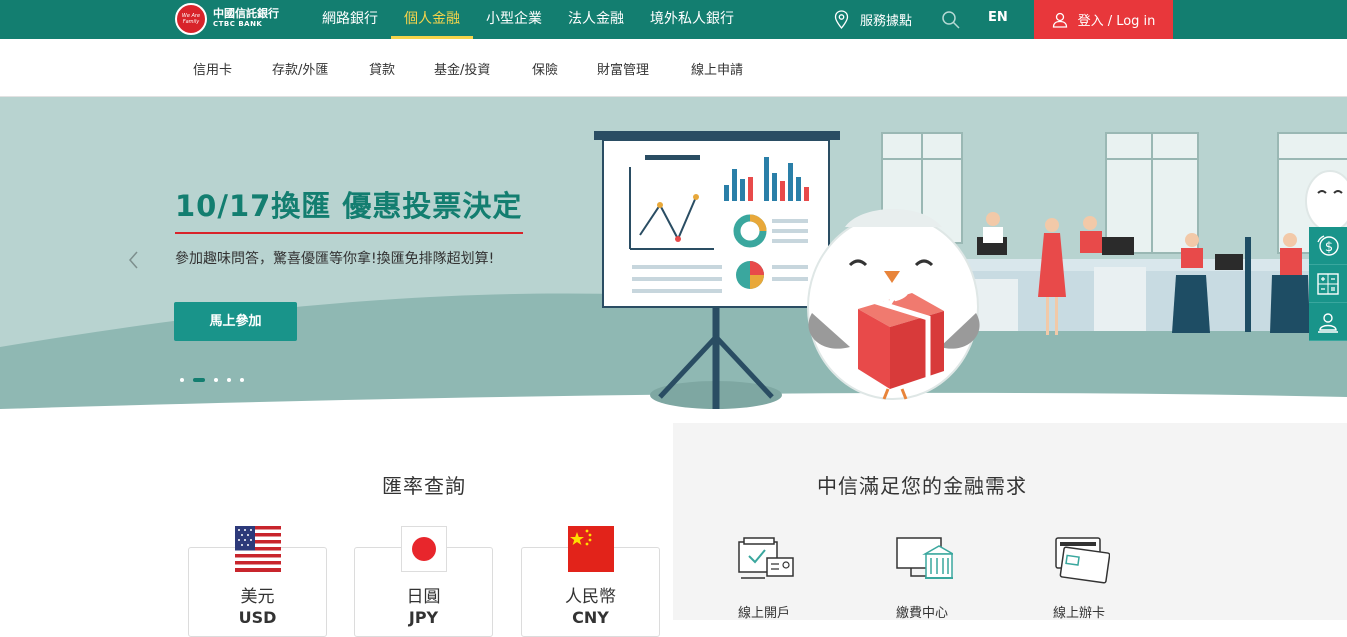 The width and height of the screenshot is (1347, 637). What do you see at coordinates (1079, 611) in the screenshot?
I see `service-label: 線上辦卡` at bounding box center [1079, 611].